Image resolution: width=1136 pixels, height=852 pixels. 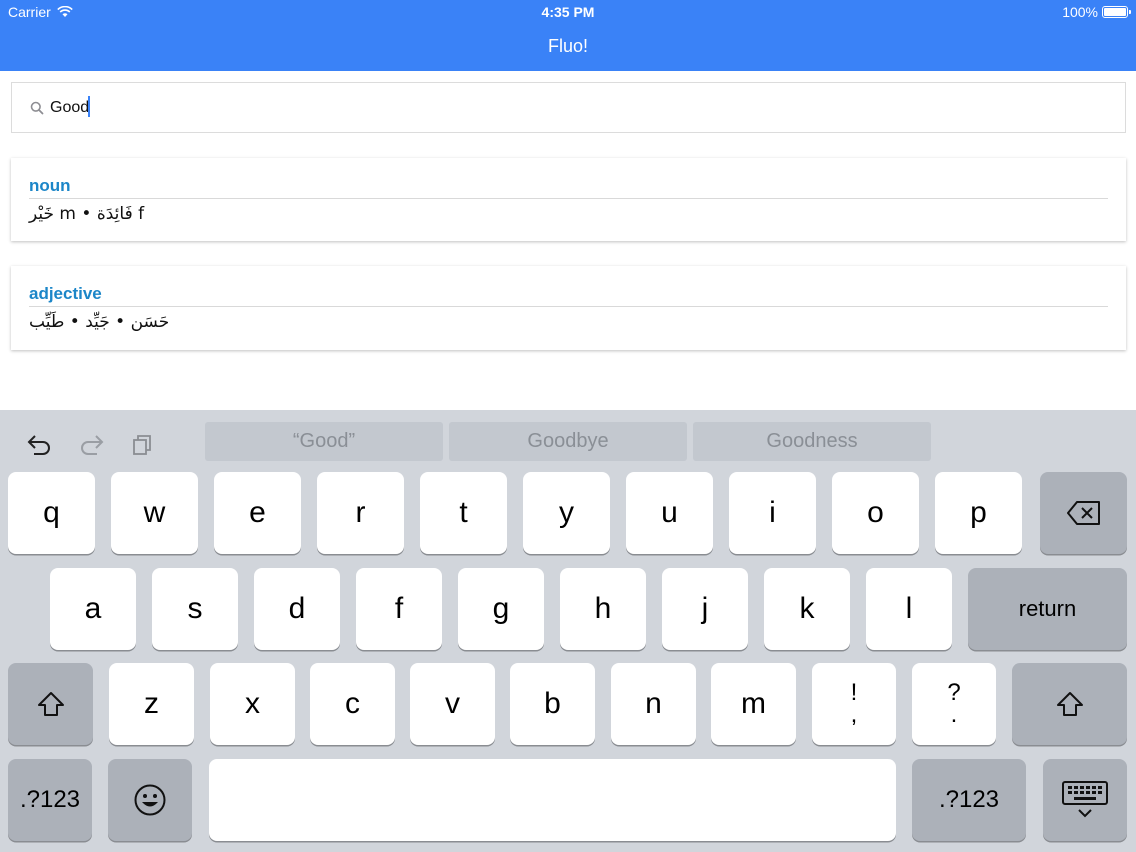 I want to click on paste-icon, so click(x=142, y=445).